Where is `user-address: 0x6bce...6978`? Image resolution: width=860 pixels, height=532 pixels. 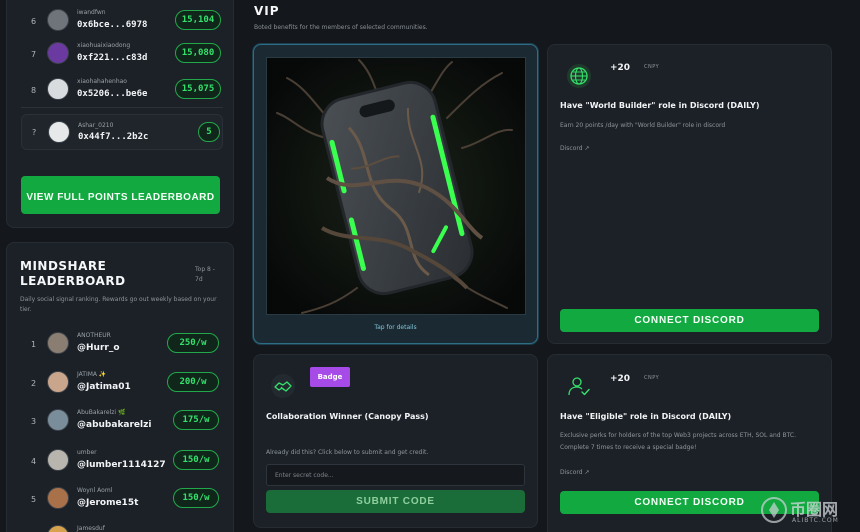 user-address: 0x6bce...6978 is located at coordinates (112, 25).